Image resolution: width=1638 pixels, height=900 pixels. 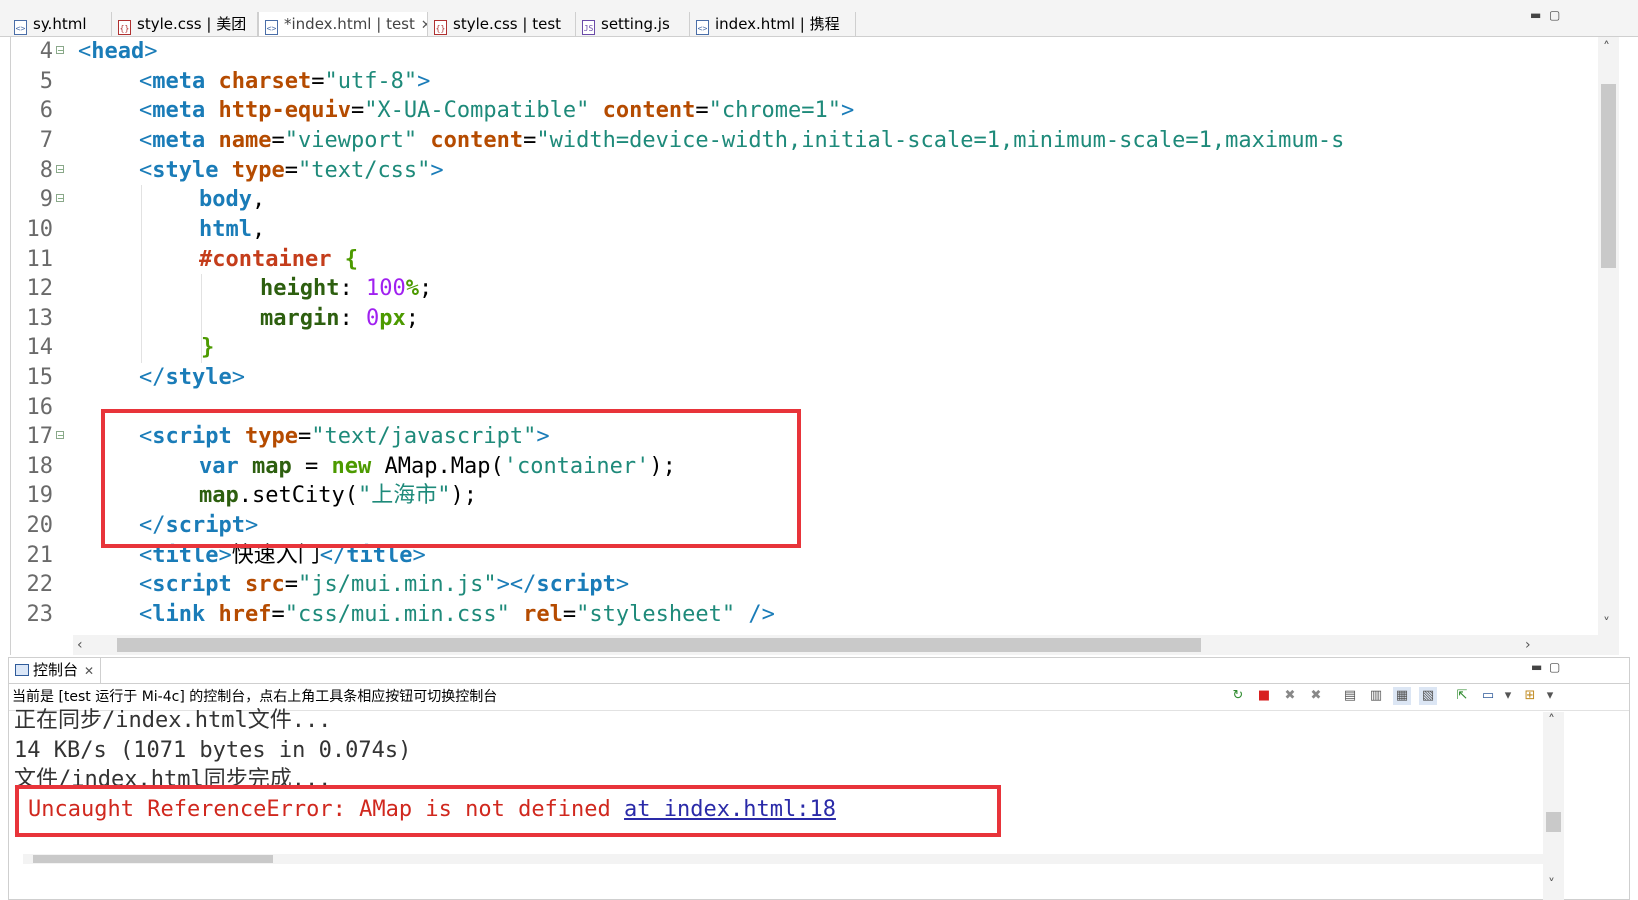 What do you see at coordinates (1316, 696) in the screenshot?
I see `remove-all-icon: ✖` at bounding box center [1316, 696].